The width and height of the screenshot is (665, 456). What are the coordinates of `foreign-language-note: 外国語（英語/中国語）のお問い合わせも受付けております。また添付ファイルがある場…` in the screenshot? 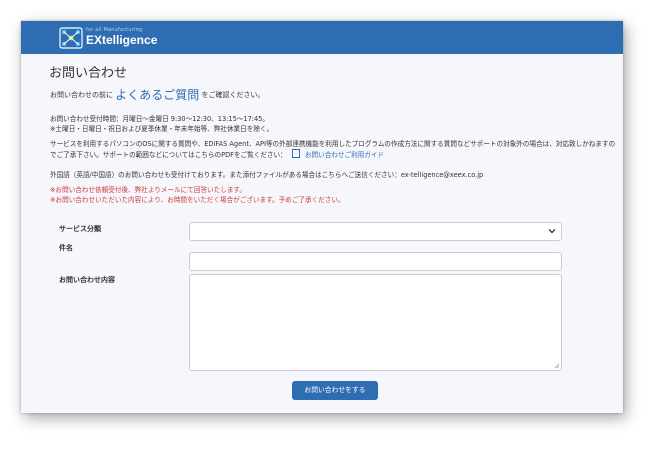 It's located at (267, 175).